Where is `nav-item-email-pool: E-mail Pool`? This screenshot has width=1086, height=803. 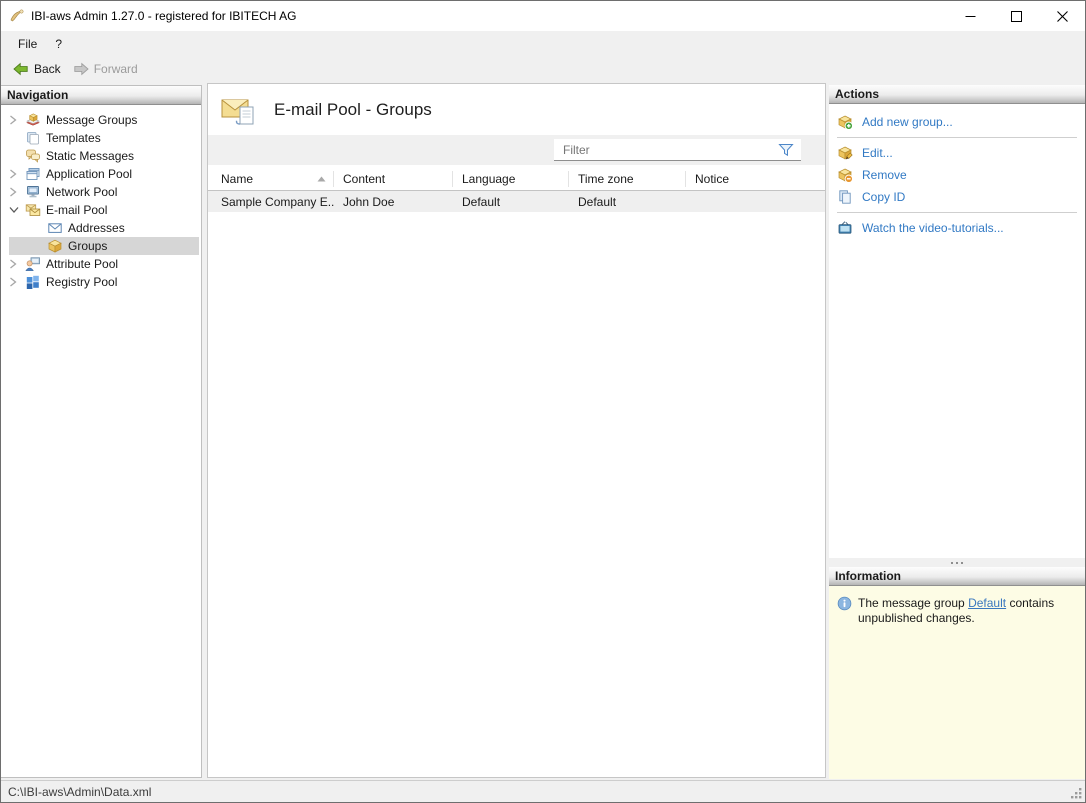 nav-item-email-pool: E-mail Pool is located at coordinates (104, 210).